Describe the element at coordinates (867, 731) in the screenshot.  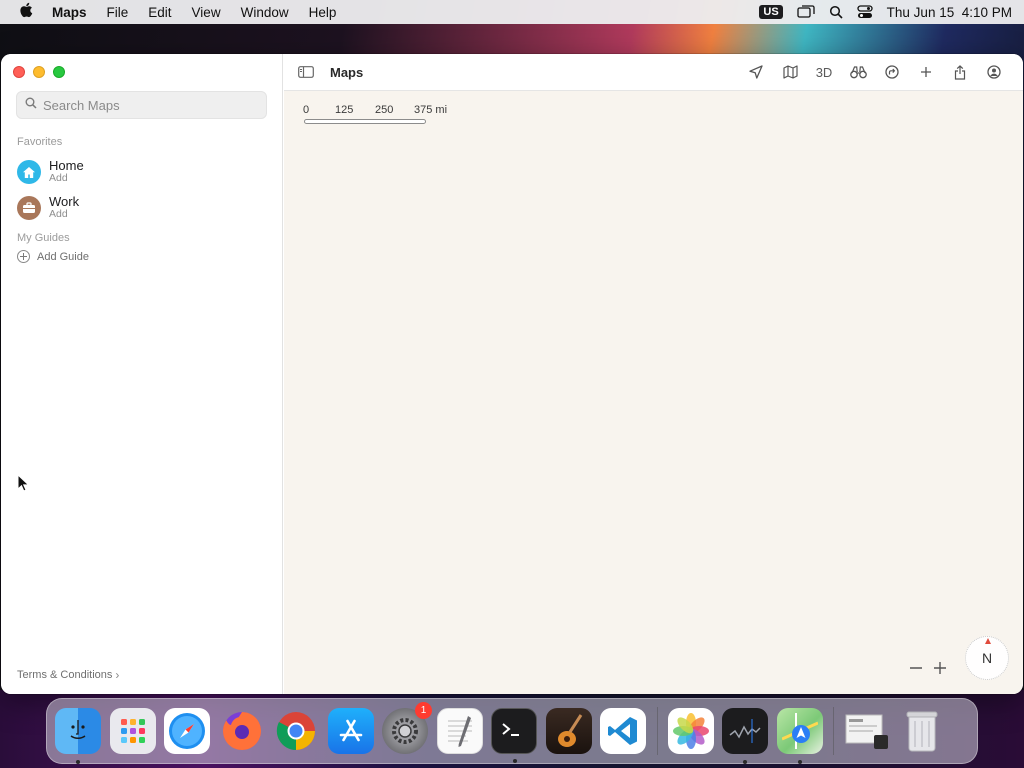
I see `dock-downloads-stack-icon` at that location.